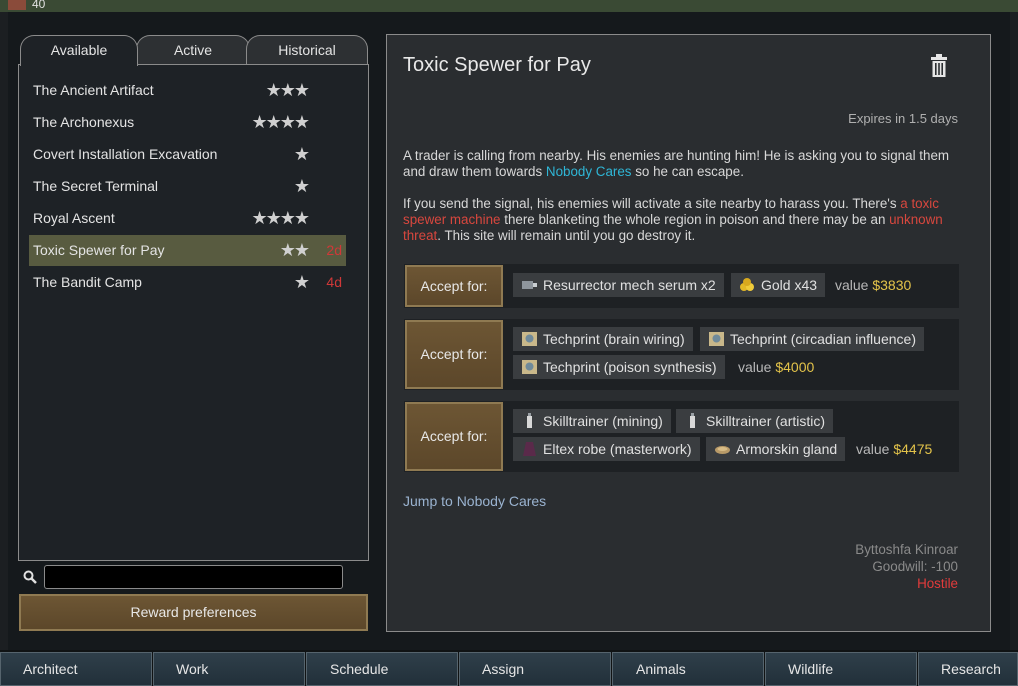  I want to click on book-icon, so click(17, 5).